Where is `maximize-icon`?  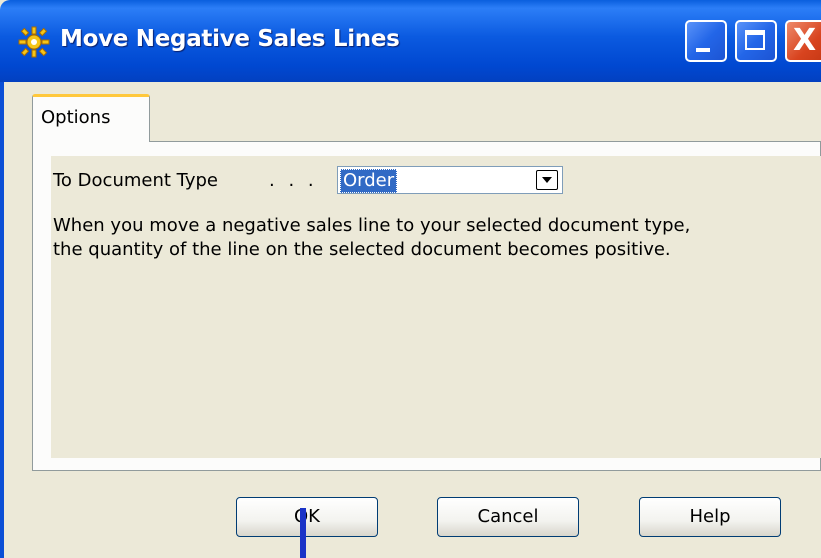 maximize-icon is located at coordinates (755, 40).